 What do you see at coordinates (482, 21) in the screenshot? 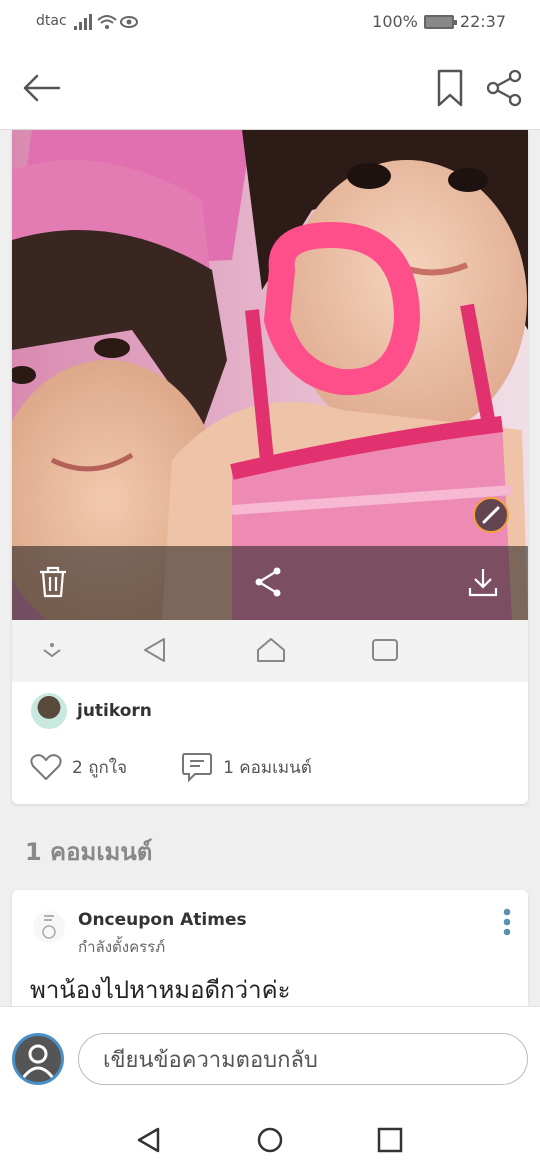
I see `clock: 22:37` at bounding box center [482, 21].